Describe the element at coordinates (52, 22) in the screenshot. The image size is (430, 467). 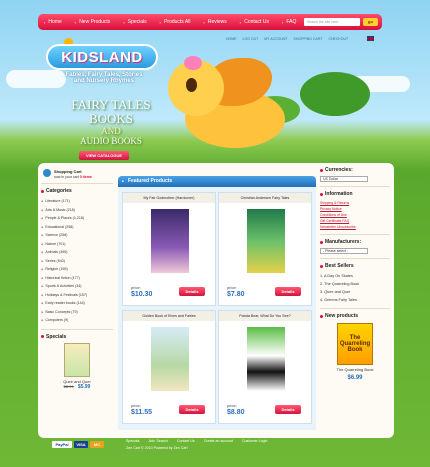
I see `nav-home: Home` at that location.